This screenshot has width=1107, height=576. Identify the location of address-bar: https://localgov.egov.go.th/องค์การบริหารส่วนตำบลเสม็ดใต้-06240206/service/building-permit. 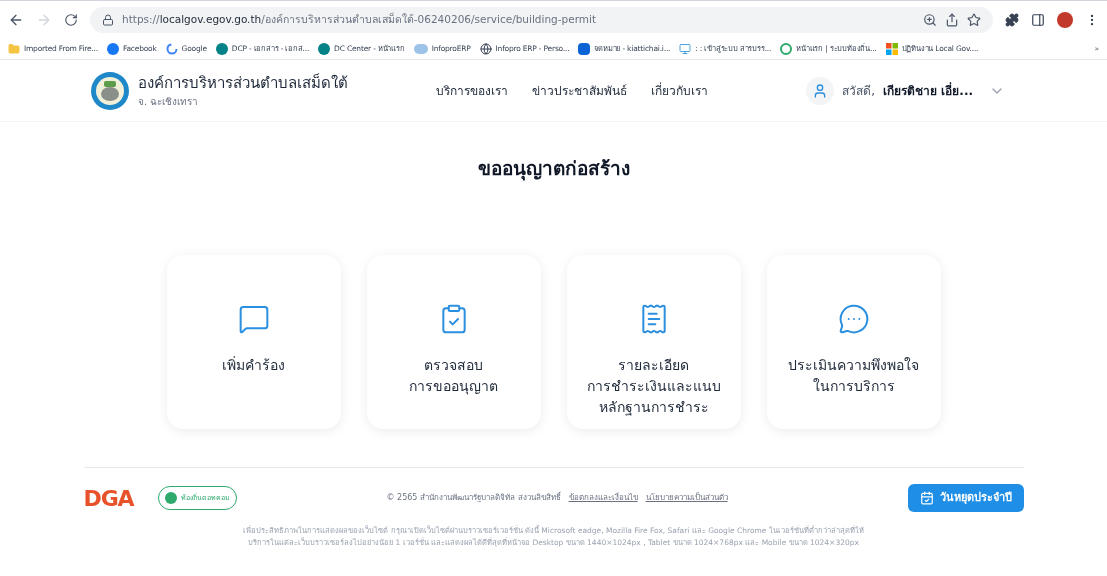
(541, 19).